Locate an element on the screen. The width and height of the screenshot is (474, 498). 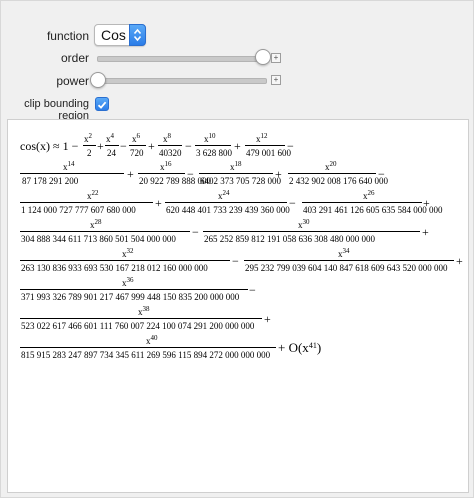
term-14-den: 87 178 291 200 is located at coordinates (50, 181).